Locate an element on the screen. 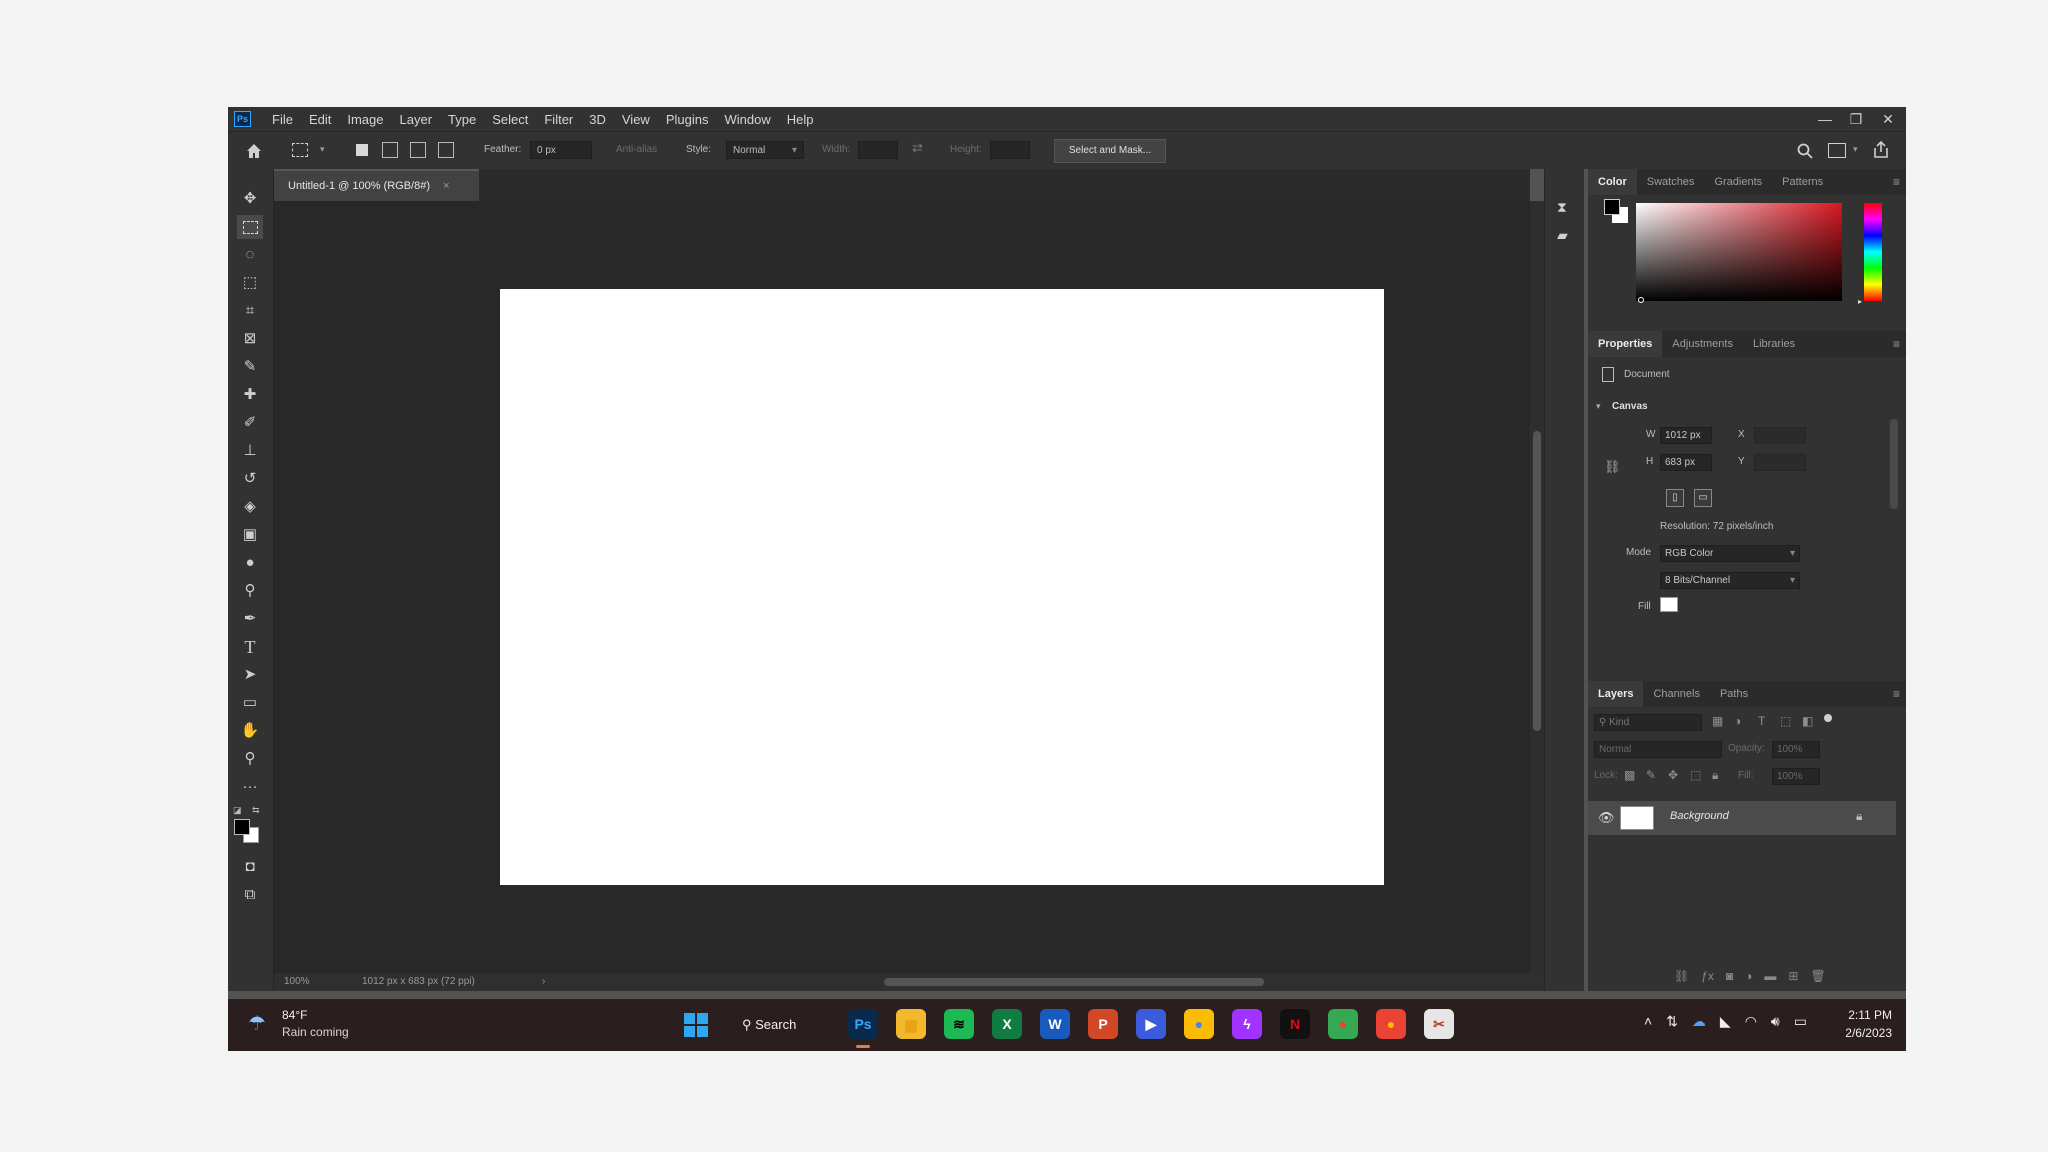 The image size is (2048, 1152). menu-type: Type is located at coordinates (462, 119).